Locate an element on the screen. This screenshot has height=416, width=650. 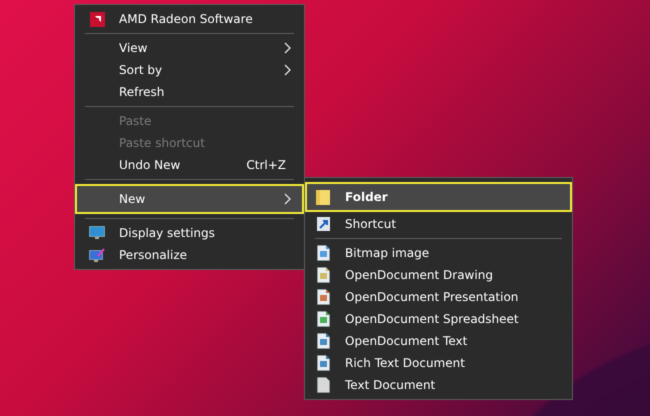
menu-item-label: OpenDocument Drawing is located at coordinates (419, 275).